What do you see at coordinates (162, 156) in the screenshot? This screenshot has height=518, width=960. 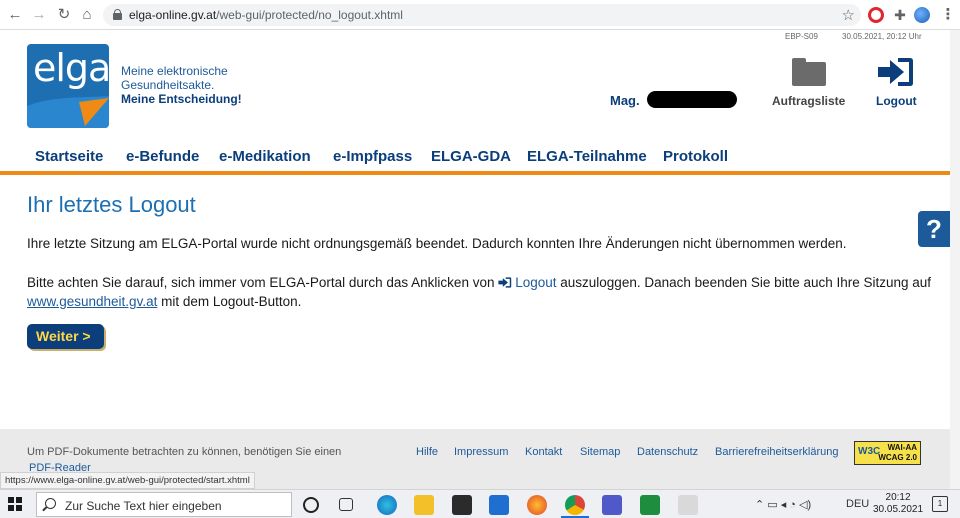 I see `nav-e-befunde: e-Befunde` at bounding box center [162, 156].